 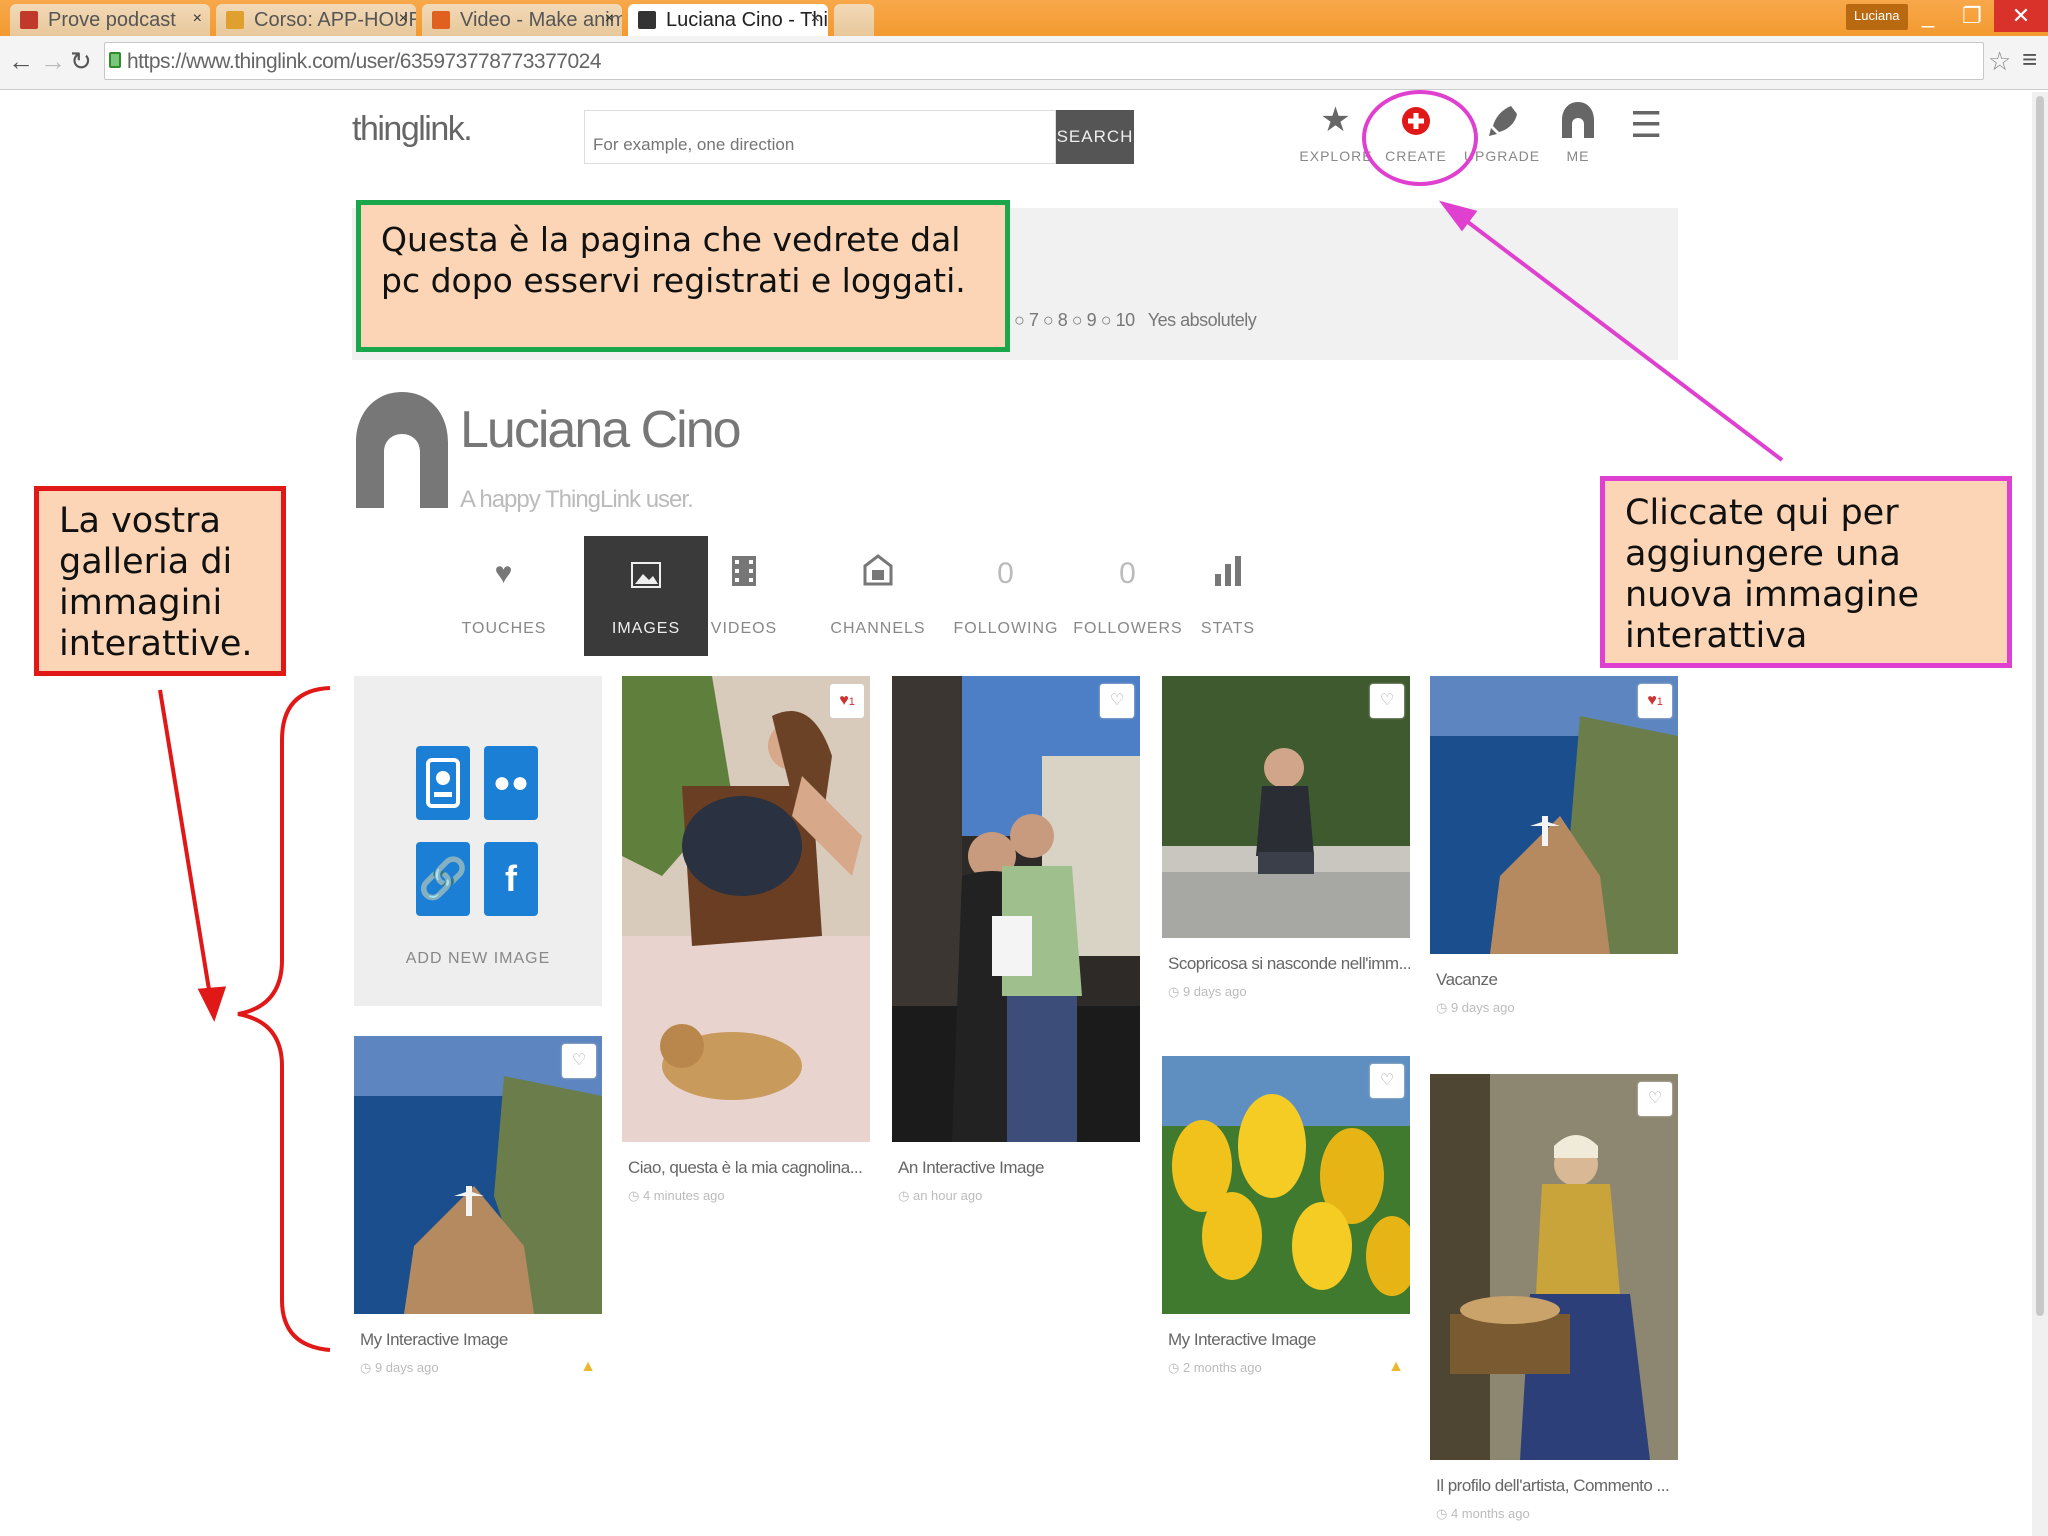 I want to click on red-arrow, so click(x=192, y=855).